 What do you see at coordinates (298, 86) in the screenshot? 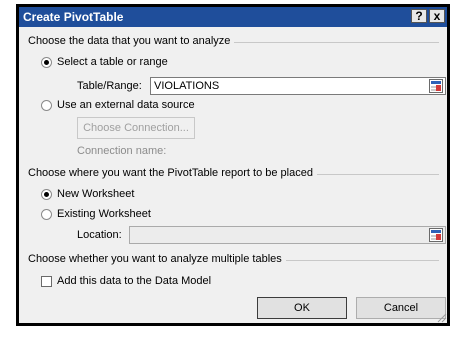
I see `table-range-input: VIOLATIONS` at bounding box center [298, 86].